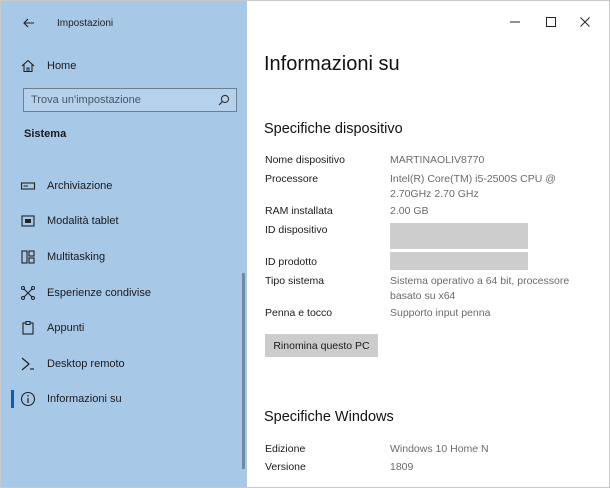 The width and height of the screenshot is (610, 488). I want to click on prop-value-line: Sistema operativo a 64 bit, processore, so click(480, 281).